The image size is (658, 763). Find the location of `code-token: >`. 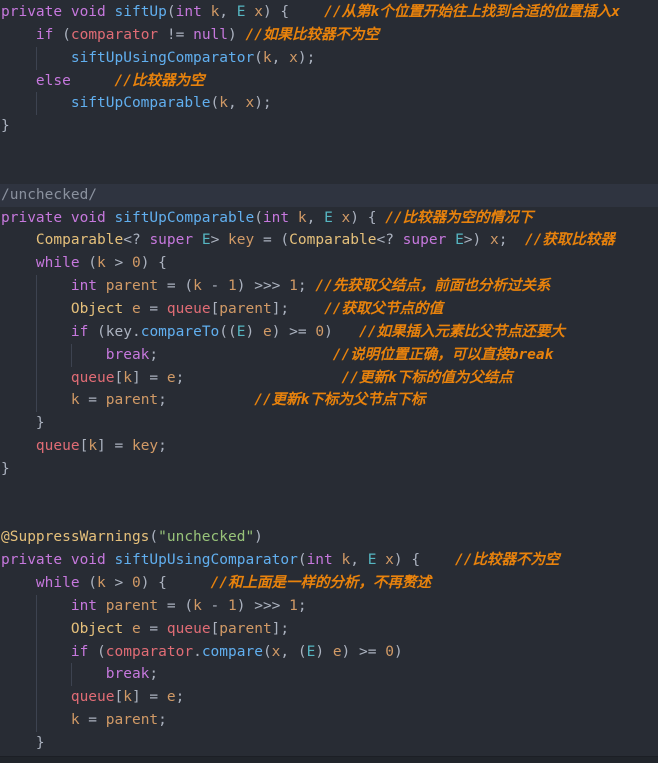

code-token: > is located at coordinates (118, 263).